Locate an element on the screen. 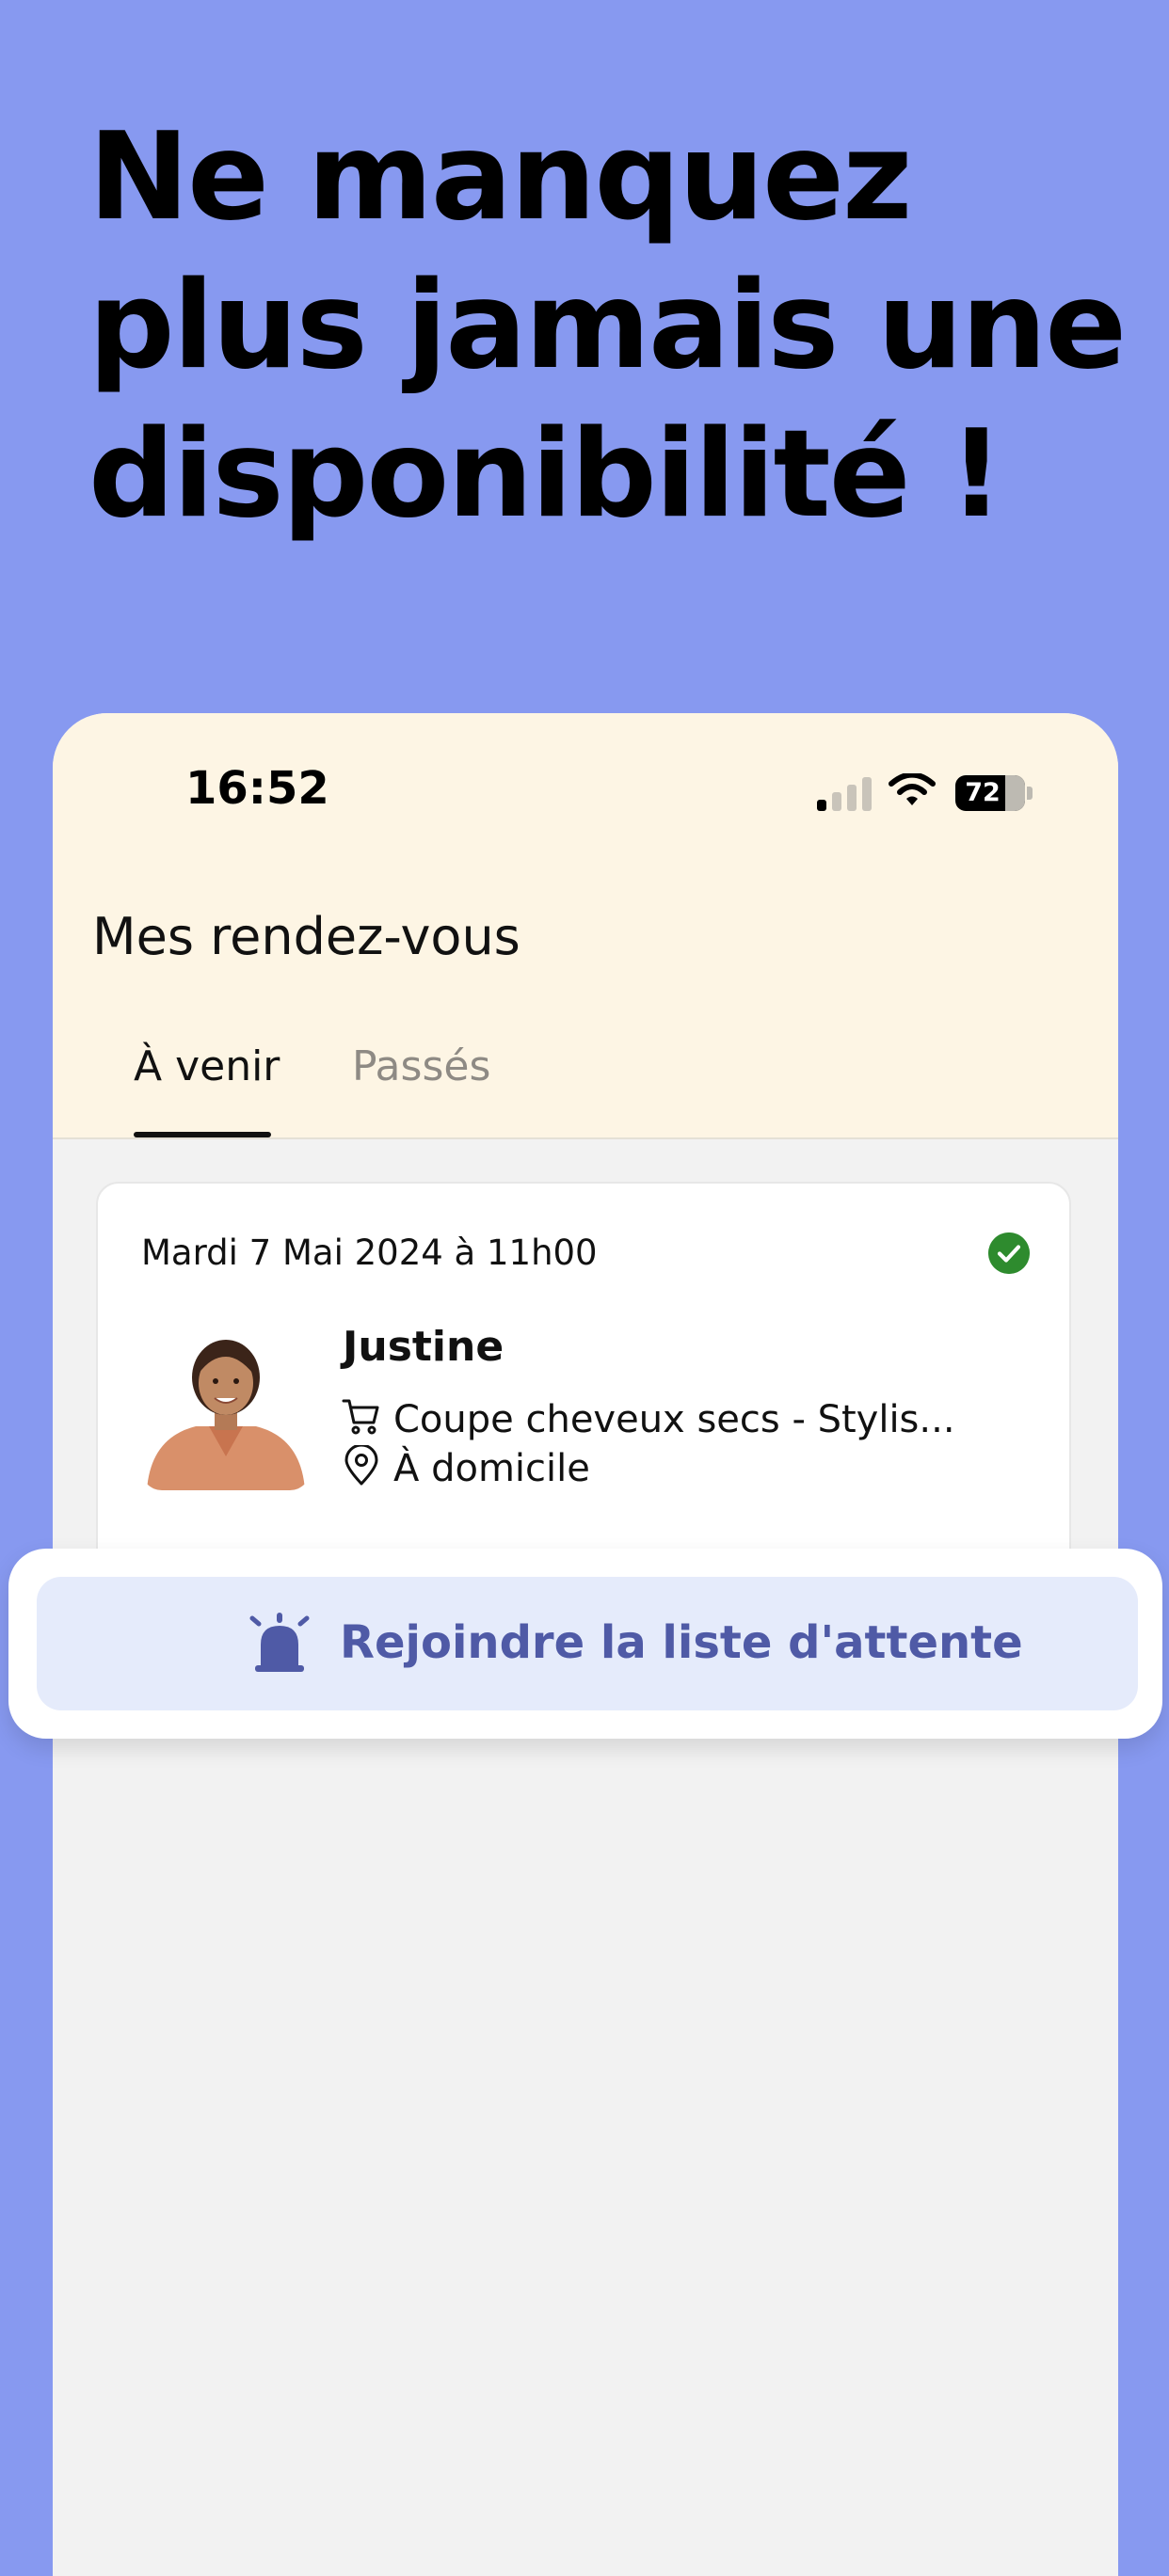 The height and width of the screenshot is (2576, 1169). join-waitlist-button: Rejoindre la liste d'attente is located at coordinates (587, 1643).